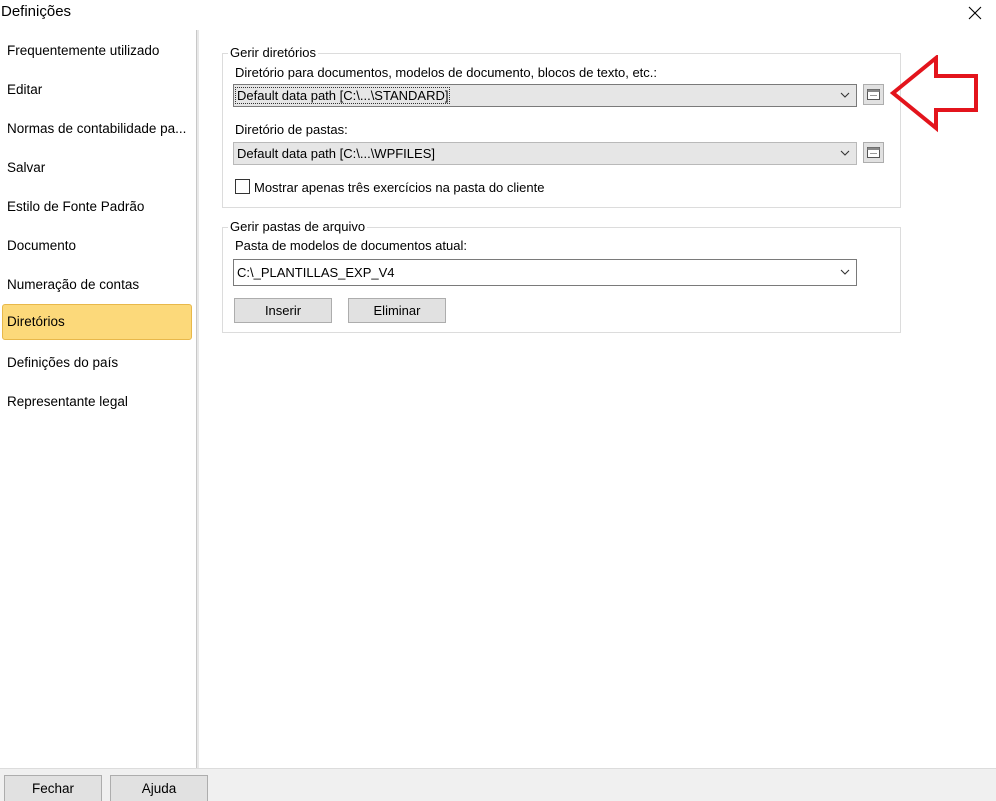 The width and height of the screenshot is (996, 801). I want to click on close-dialog-button: Fechar, so click(53, 788).